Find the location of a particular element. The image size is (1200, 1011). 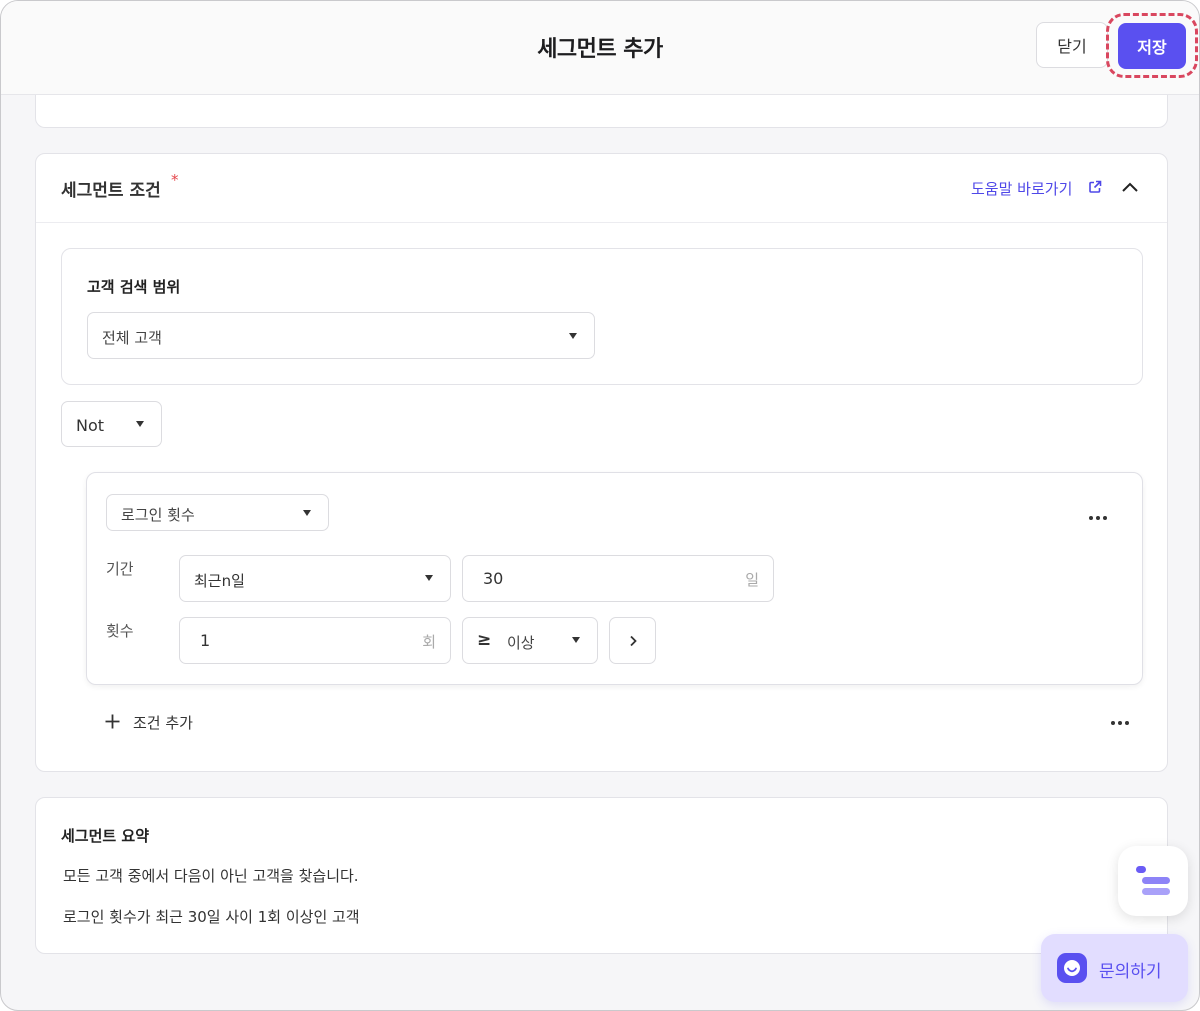

chevron-right-icon is located at coordinates (633, 641).